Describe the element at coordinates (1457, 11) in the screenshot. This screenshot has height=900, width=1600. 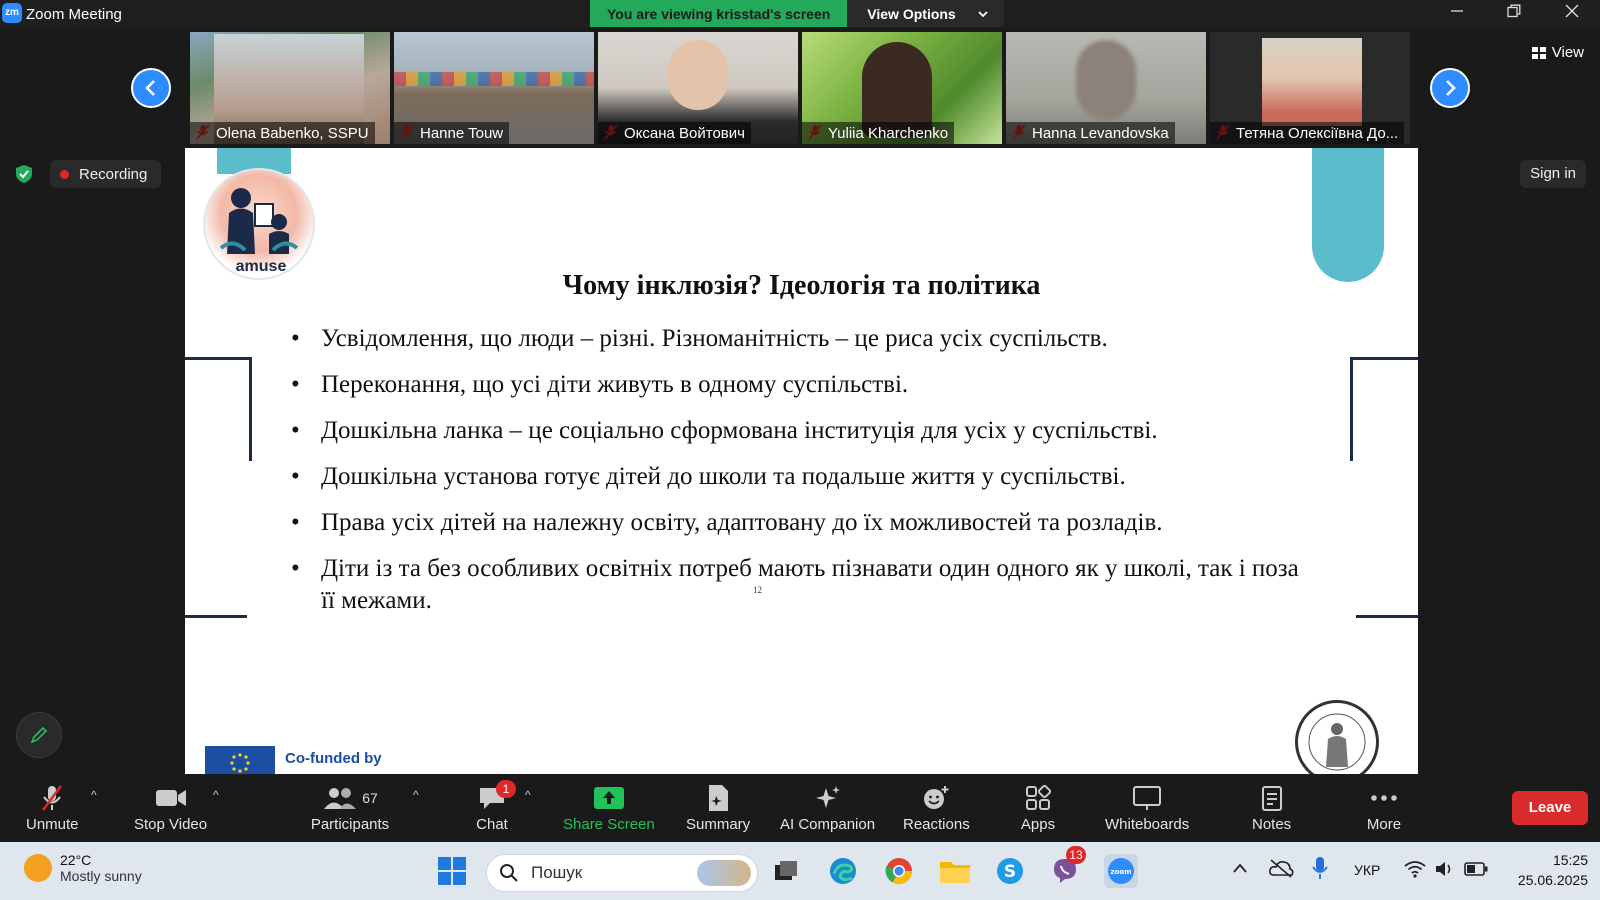
I see `minimize-icon` at that location.